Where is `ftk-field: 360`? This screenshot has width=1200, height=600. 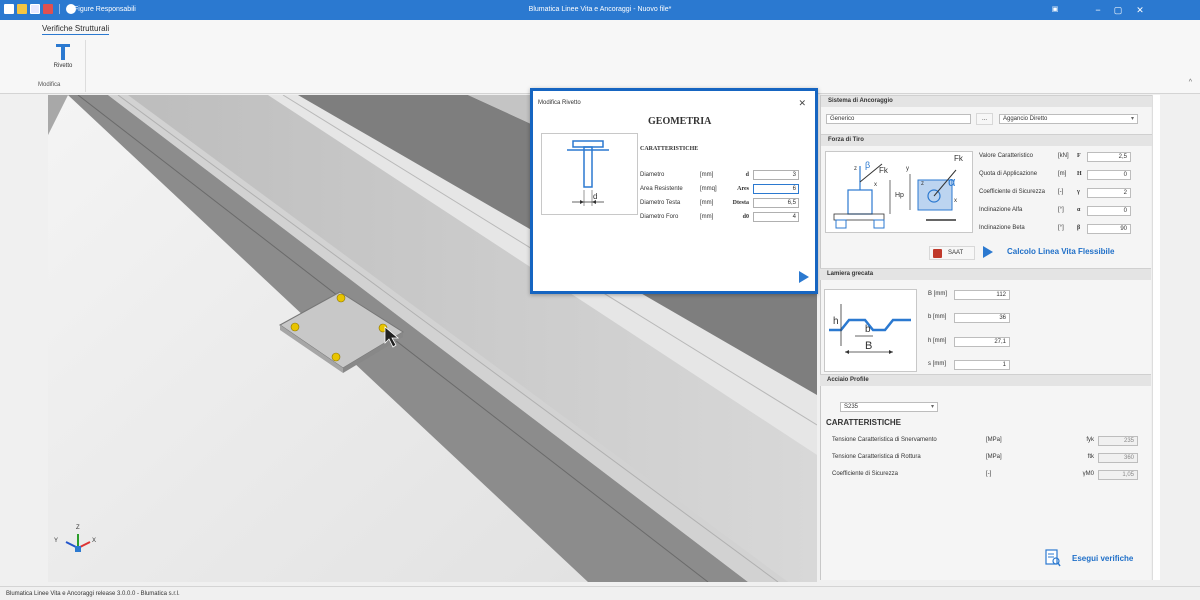
ftk-field: 360 is located at coordinates (1118, 458).